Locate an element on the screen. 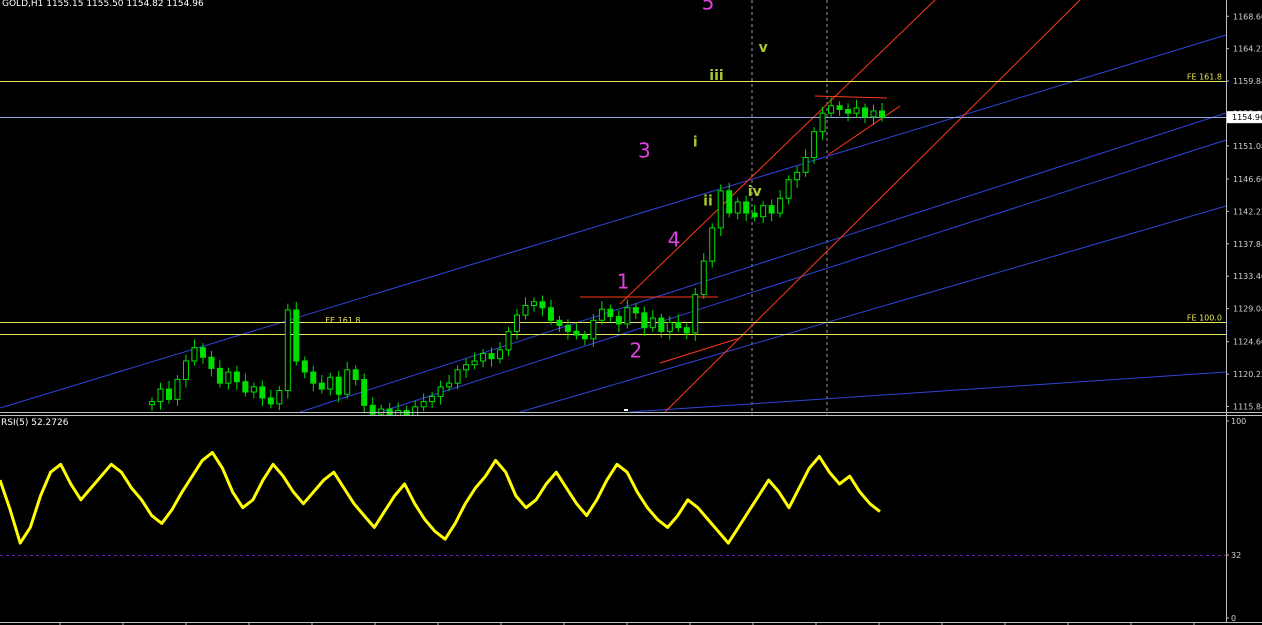 Image resolution: width=1262 pixels, height=625 pixels. wave-label: 3 is located at coordinates (644, 151).